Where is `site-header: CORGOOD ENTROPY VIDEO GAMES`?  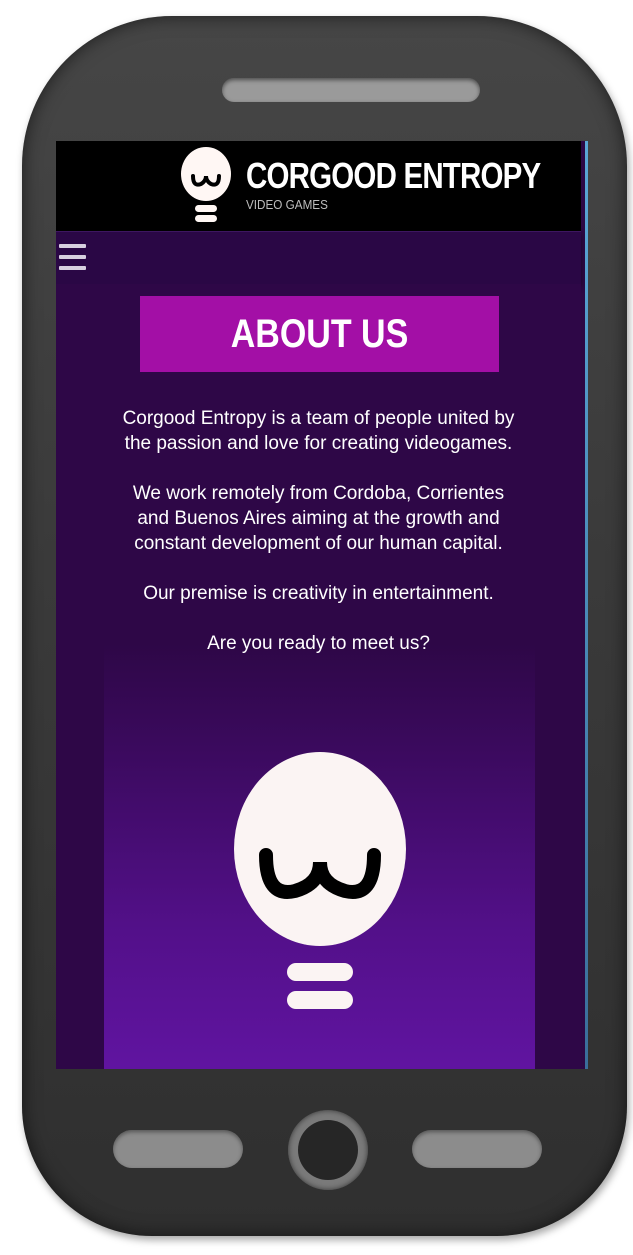
site-header: CORGOOD ENTROPY VIDEO GAMES is located at coordinates (318, 186).